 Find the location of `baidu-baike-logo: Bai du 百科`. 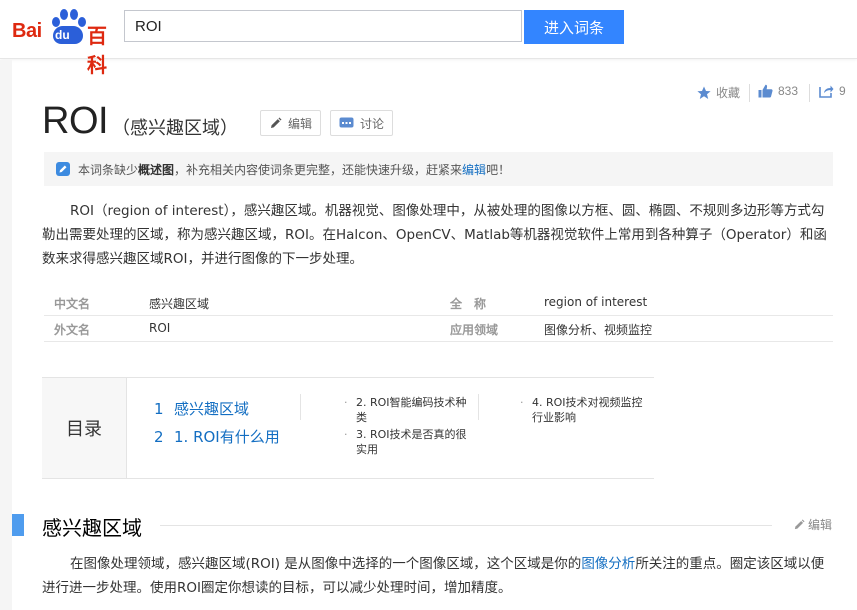

baidu-baike-logo: Bai du 百科 is located at coordinates (66, 42).